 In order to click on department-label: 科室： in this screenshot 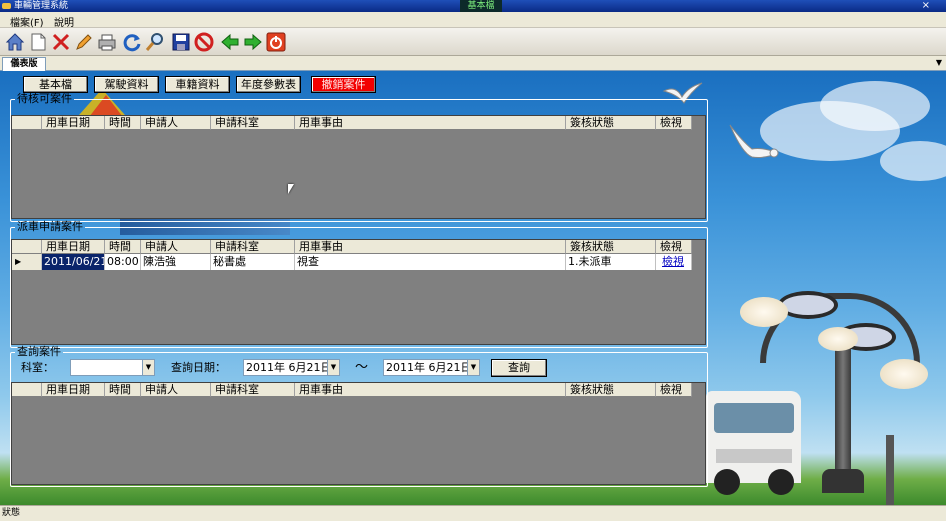, I will do `click(37, 367)`.